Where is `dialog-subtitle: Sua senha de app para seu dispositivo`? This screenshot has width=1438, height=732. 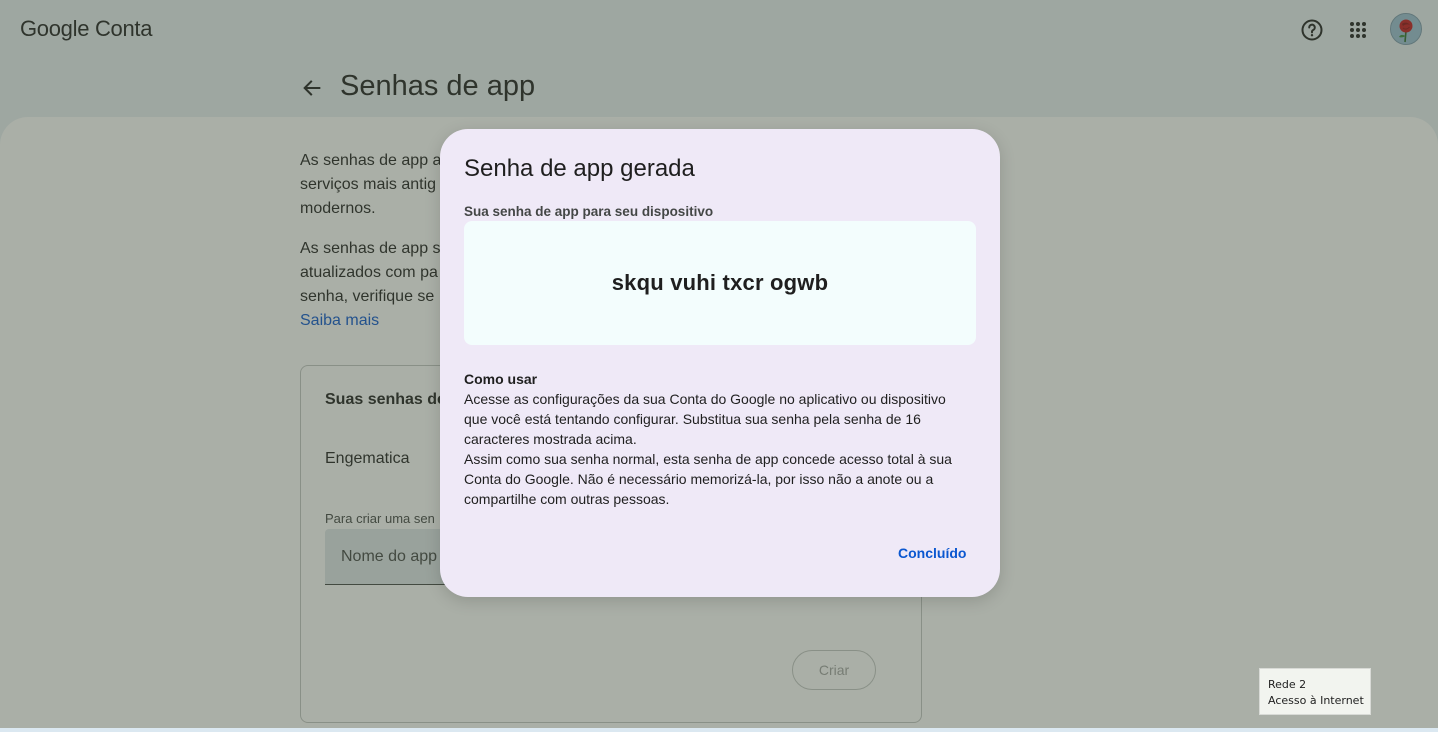 dialog-subtitle: Sua senha de app para seu dispositivo is located at coordinates (589, 211).